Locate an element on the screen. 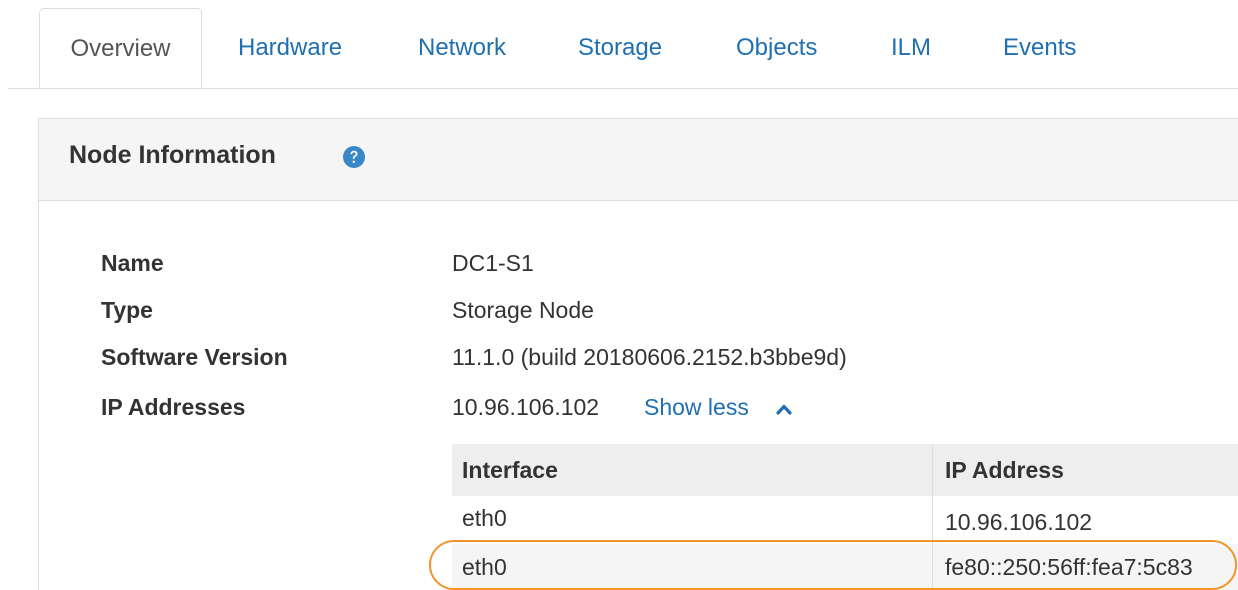 This screenshot has width=1238, height=590. table-header-row: Interface IP Address is located at coordinates (845, 470).